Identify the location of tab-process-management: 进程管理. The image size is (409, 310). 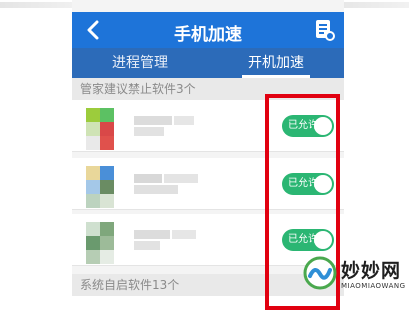
(140, 63).